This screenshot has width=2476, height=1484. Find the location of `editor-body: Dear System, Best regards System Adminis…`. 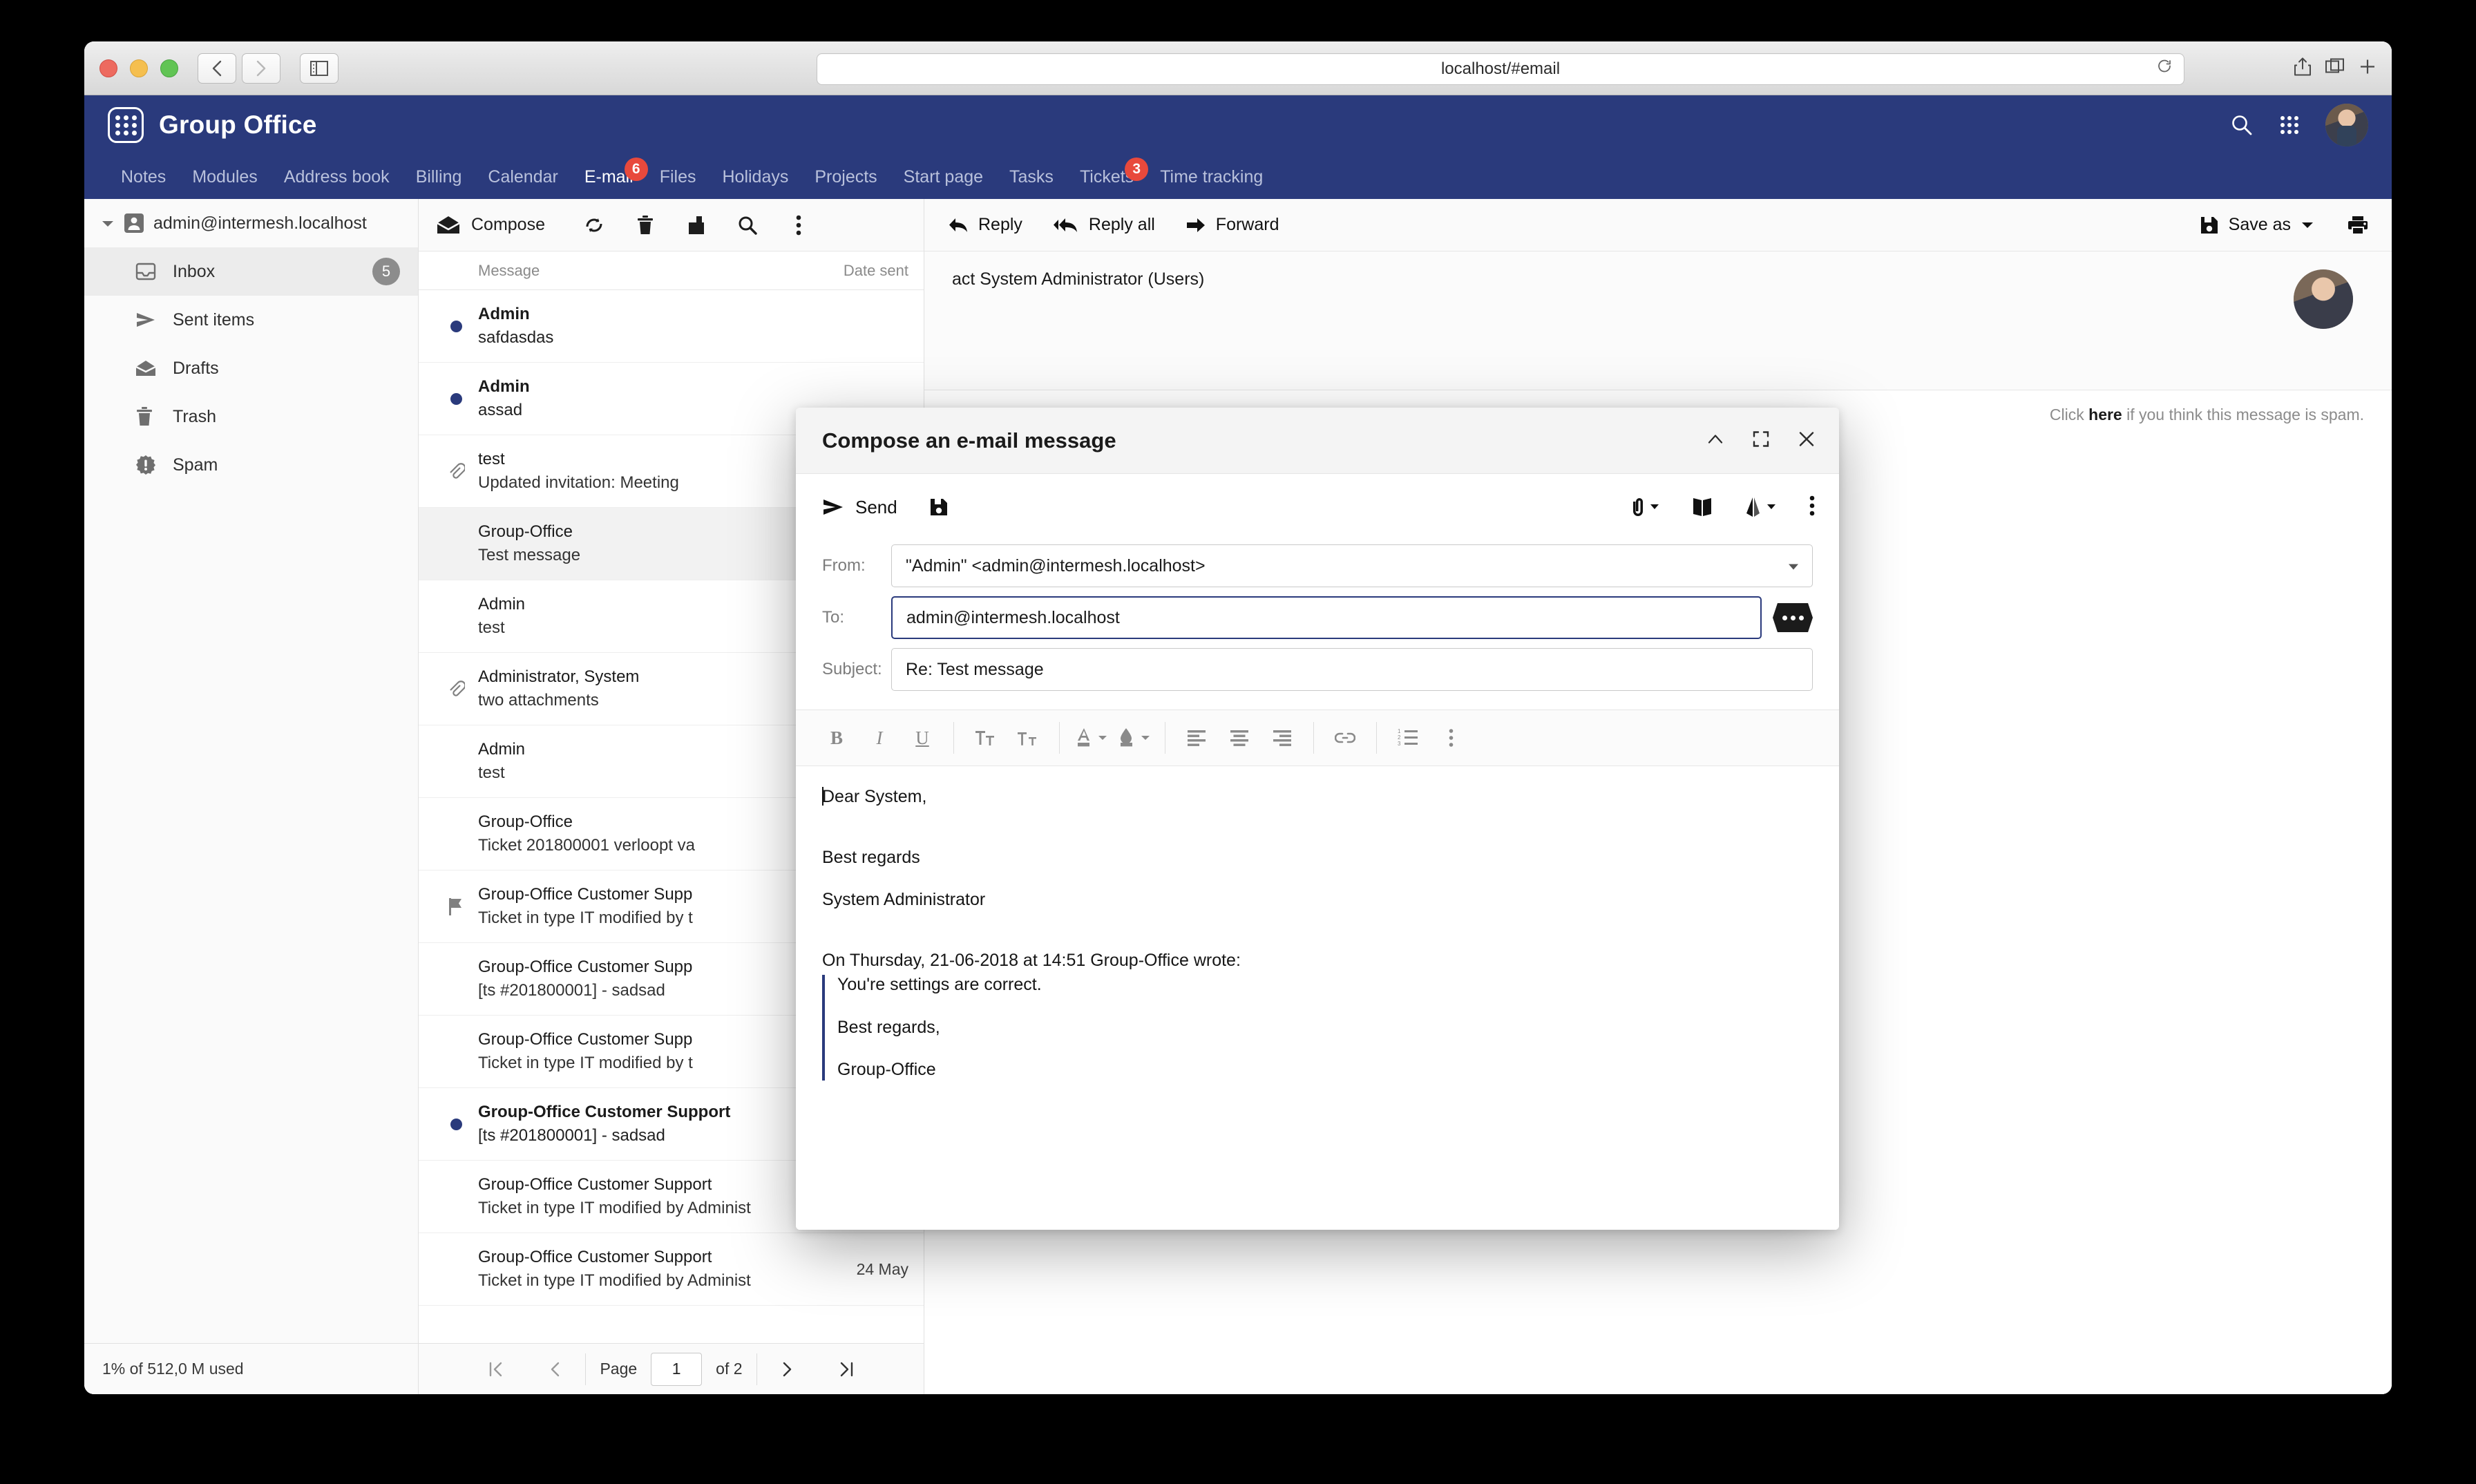

editor-body: Dear System, Best regards System Adminis… is located at coordinates (1317, 998).